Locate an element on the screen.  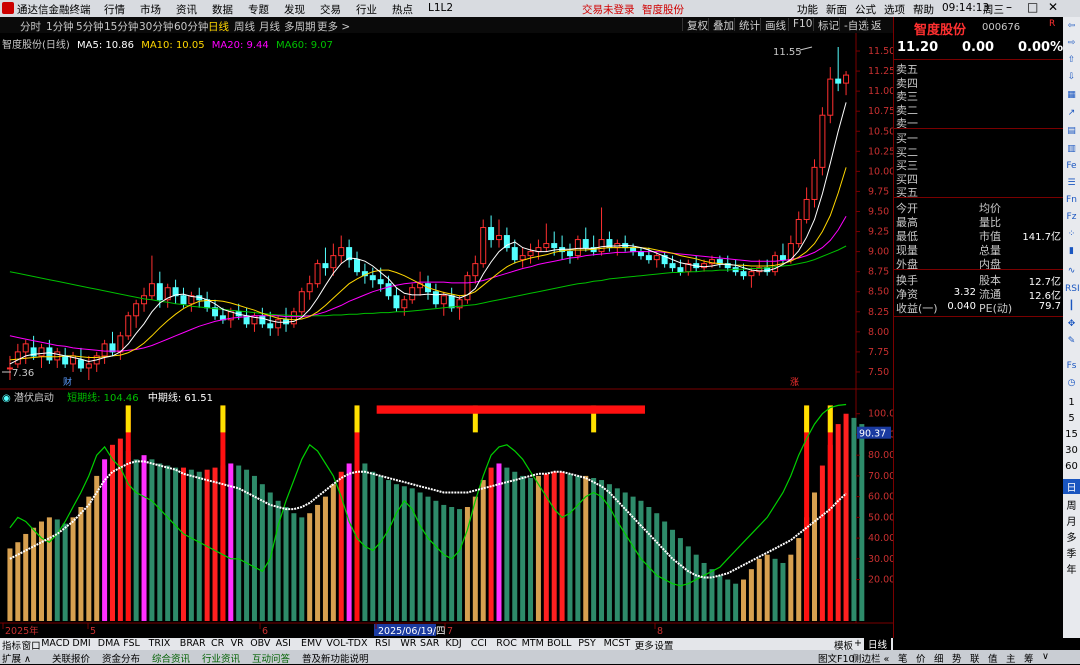
period-tab: 60分钟 is located at coordinates (191, 26).